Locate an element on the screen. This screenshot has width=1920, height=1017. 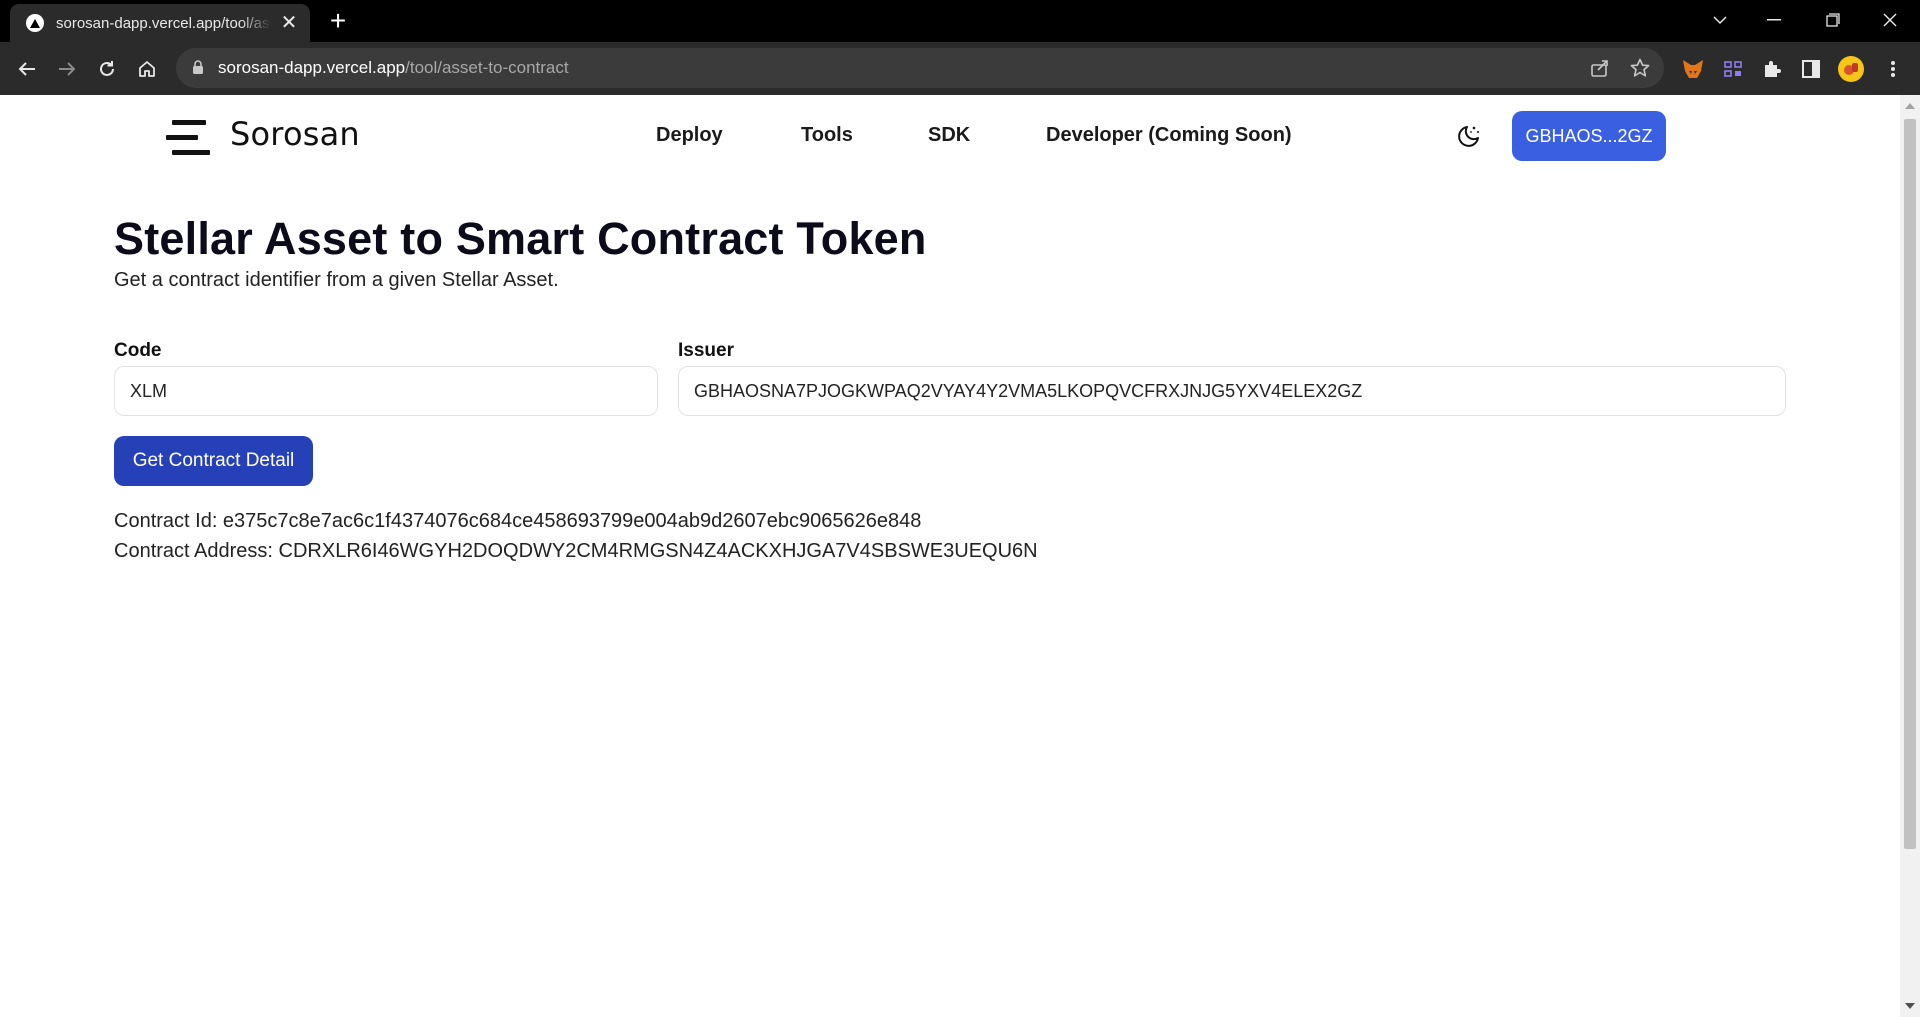
nav-tools: Tools is located at coordinates (827, 135).